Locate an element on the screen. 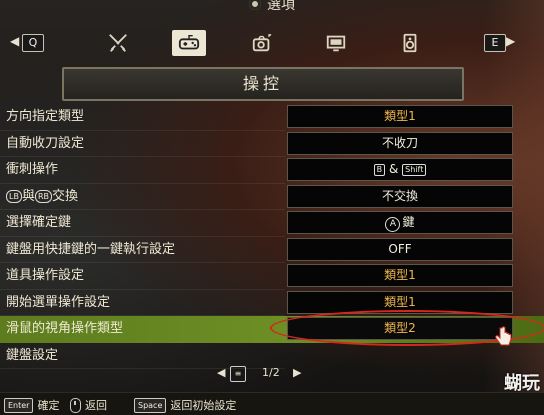 The height and width of the screenshot is (415, 544). page-next-icon: ▶ is located at coordinates (297, 372).